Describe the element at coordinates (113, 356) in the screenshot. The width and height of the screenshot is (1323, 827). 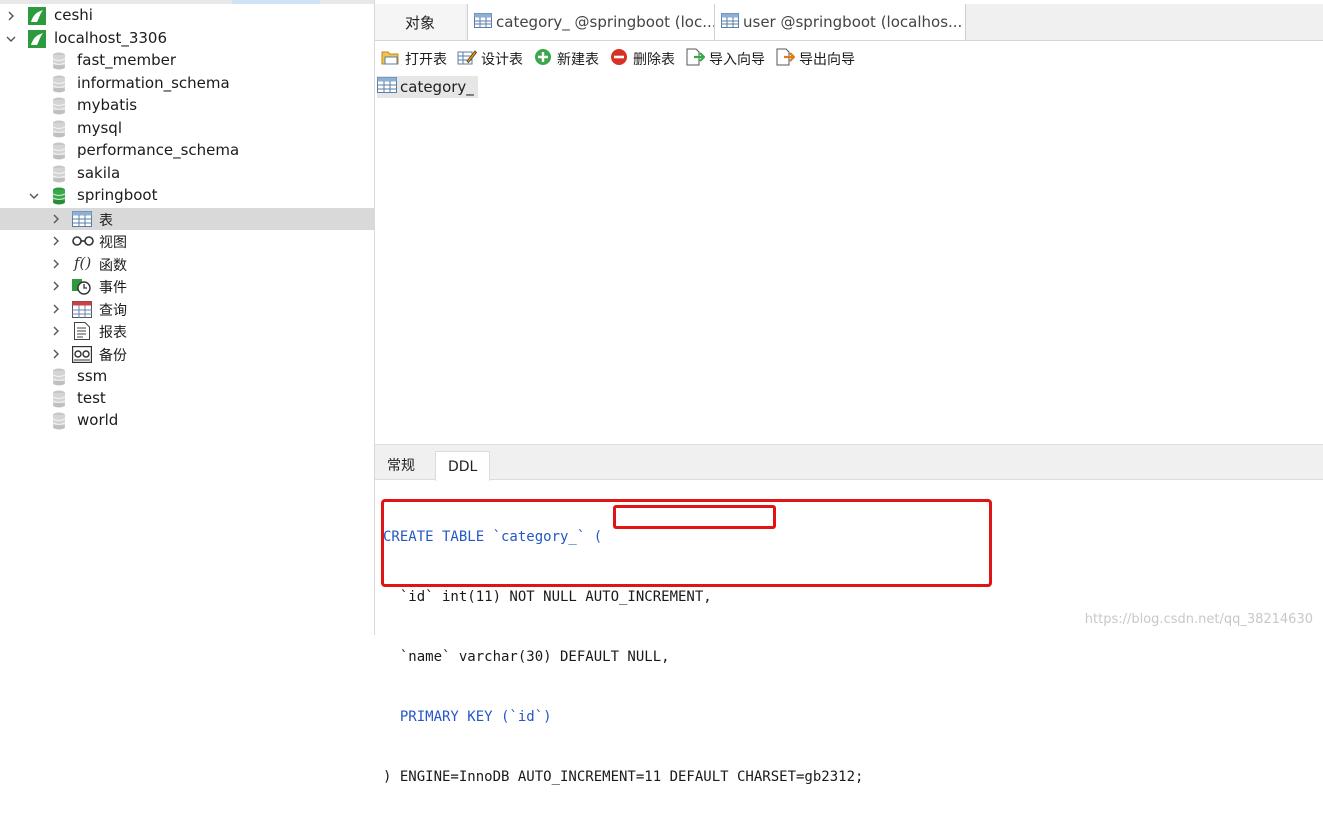
I see `tree-item-label: 备份` at that location.